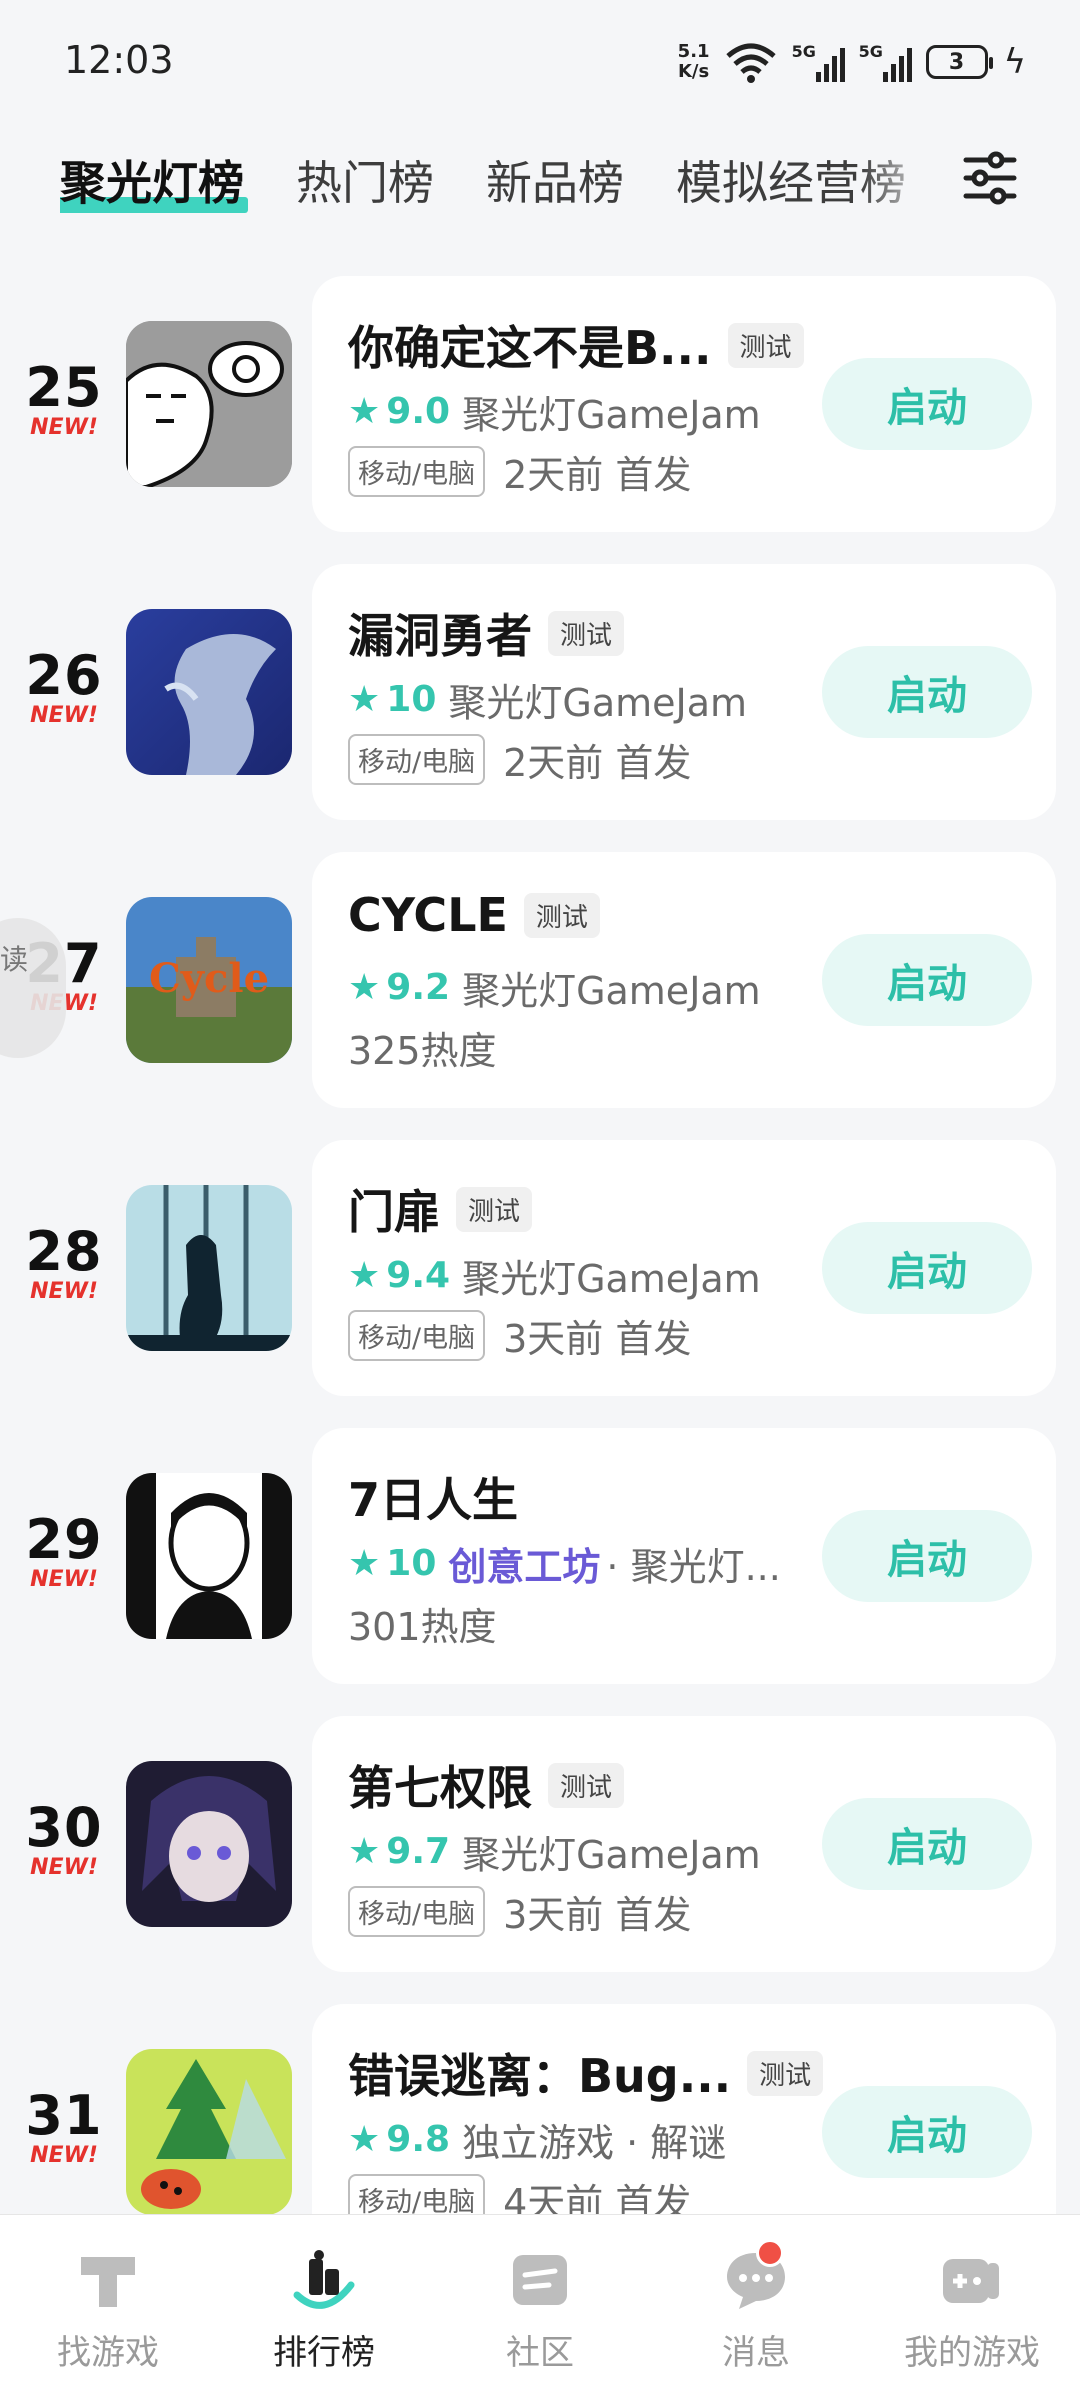  I want to click on svg-text: Cycle, so click(209, 978).